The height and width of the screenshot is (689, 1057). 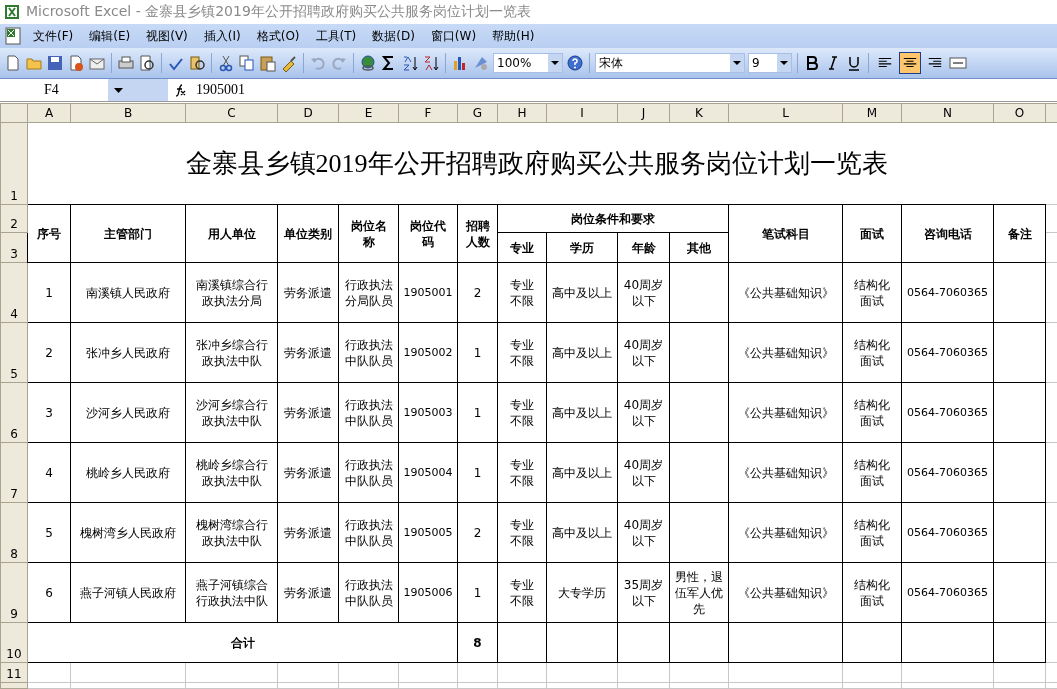 What do you see at coordinates (128, 233) in the screenshot?
I see `table-cell: 主管部门` at bounding box center [128, 233].